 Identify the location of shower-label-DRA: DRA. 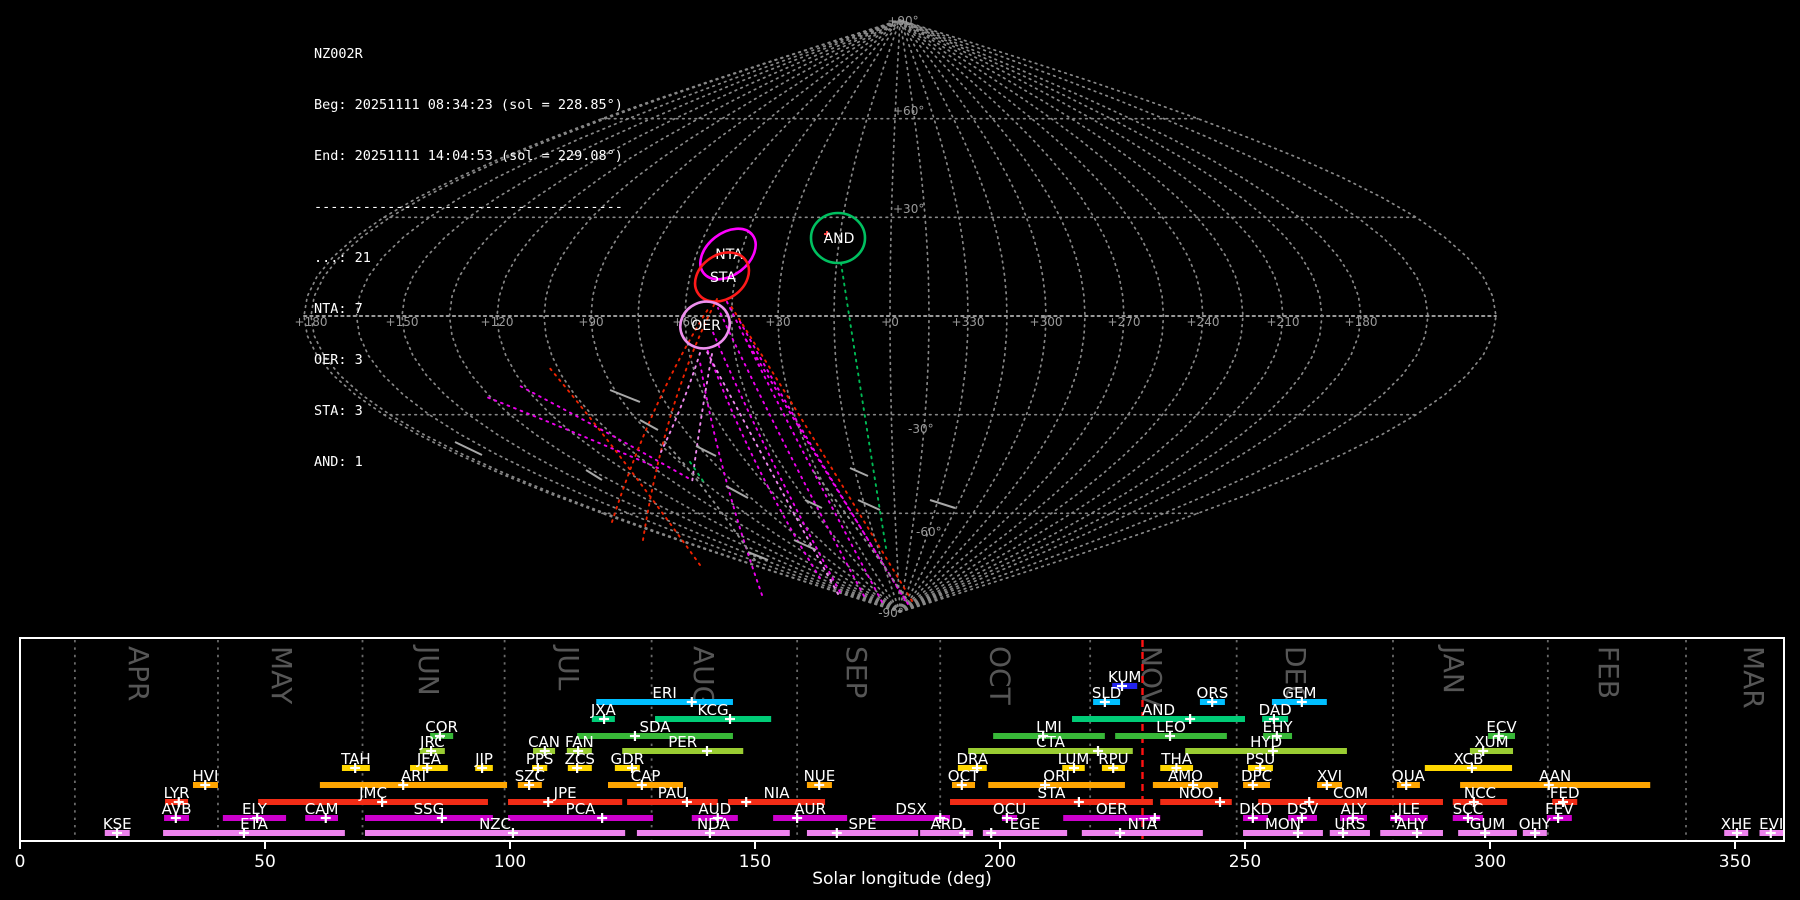
(972, 759).